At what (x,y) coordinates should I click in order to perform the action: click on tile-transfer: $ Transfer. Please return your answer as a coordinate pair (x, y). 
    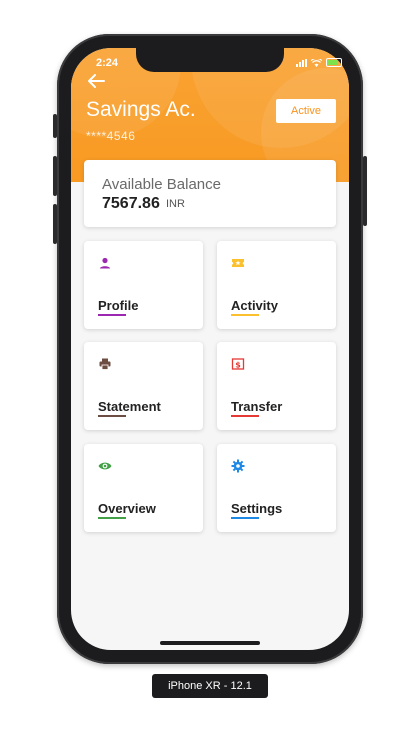
    Looking at the image, I should click on (276, 386).